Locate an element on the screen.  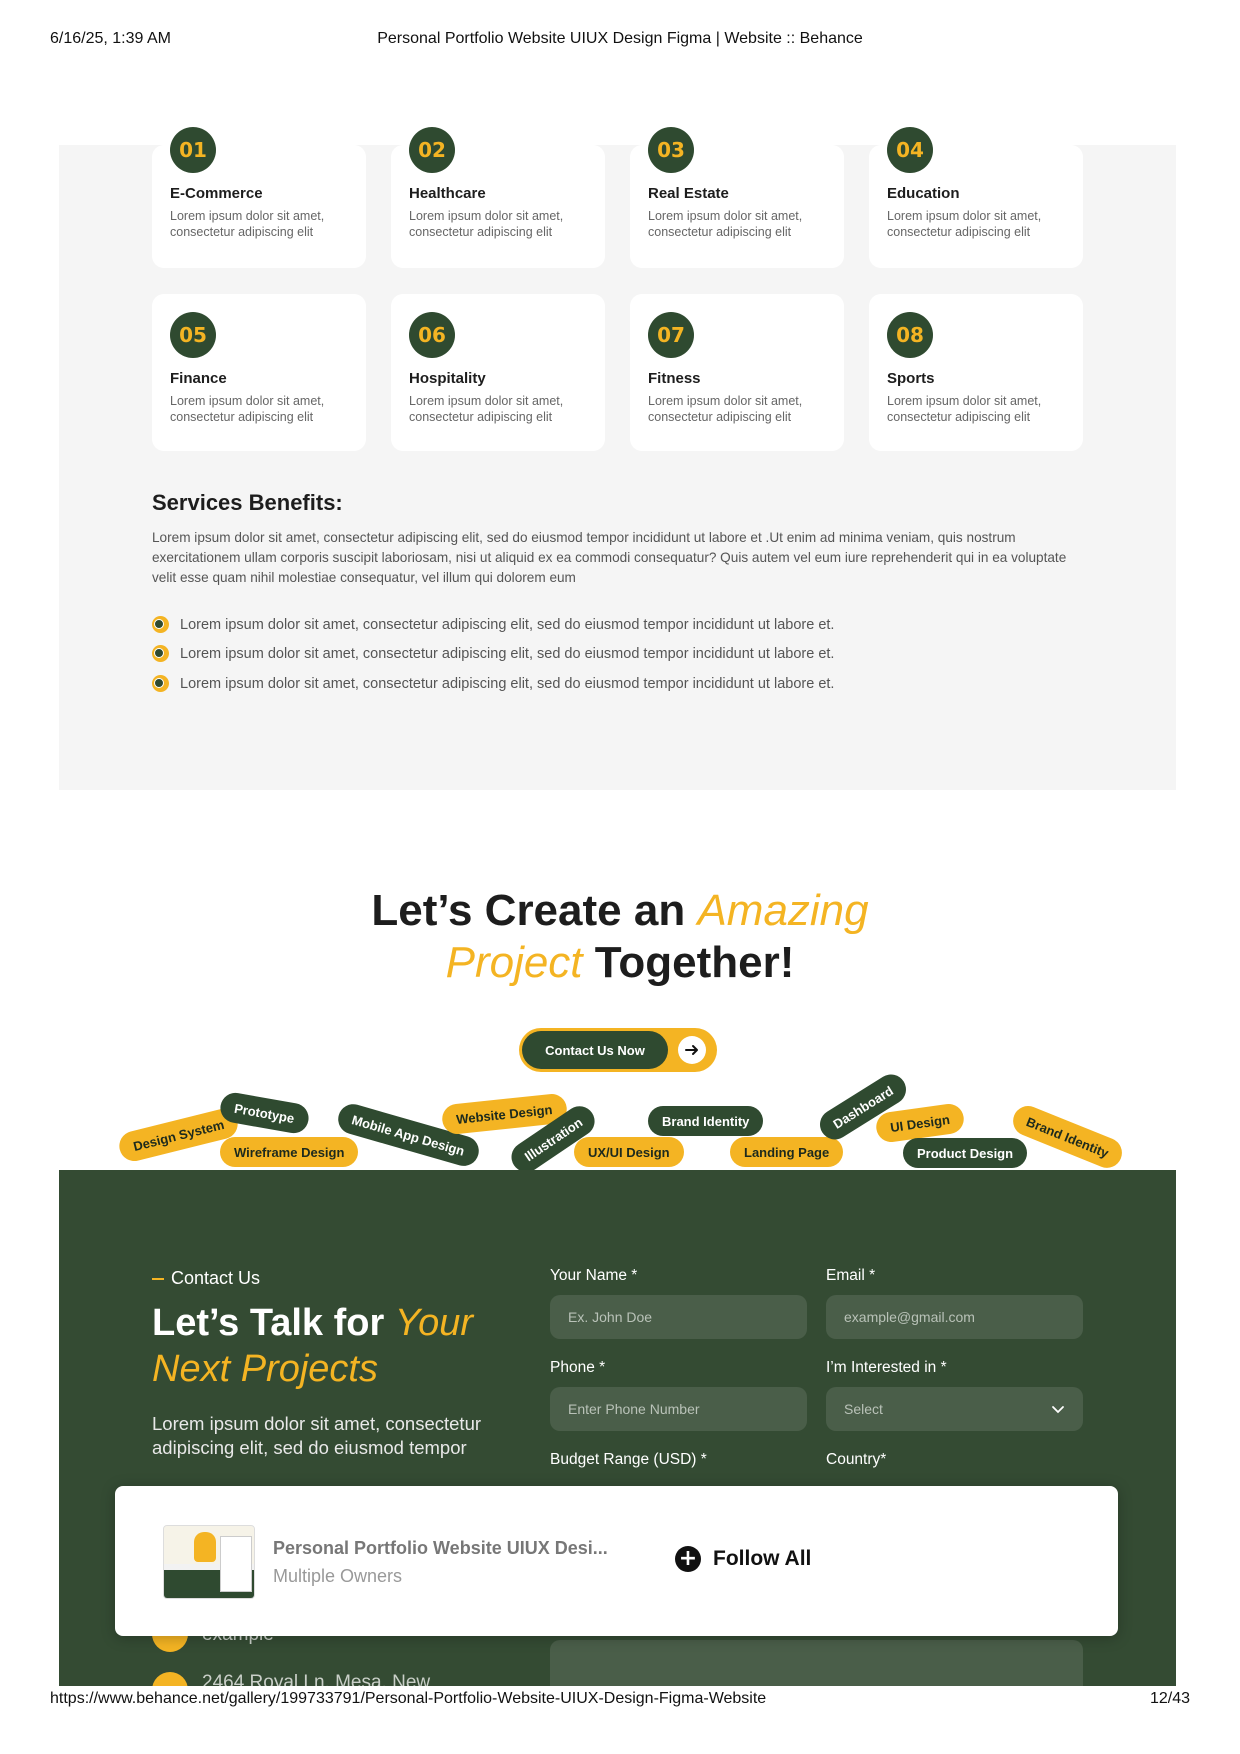
dash-icon is located at coordinates (158, 1278).